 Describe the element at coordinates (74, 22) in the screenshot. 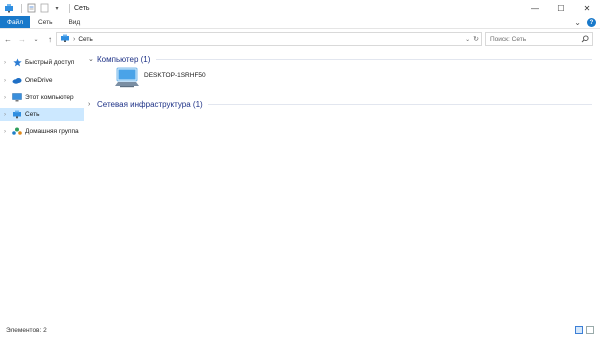

I see `tab-view: Вид` at that location.